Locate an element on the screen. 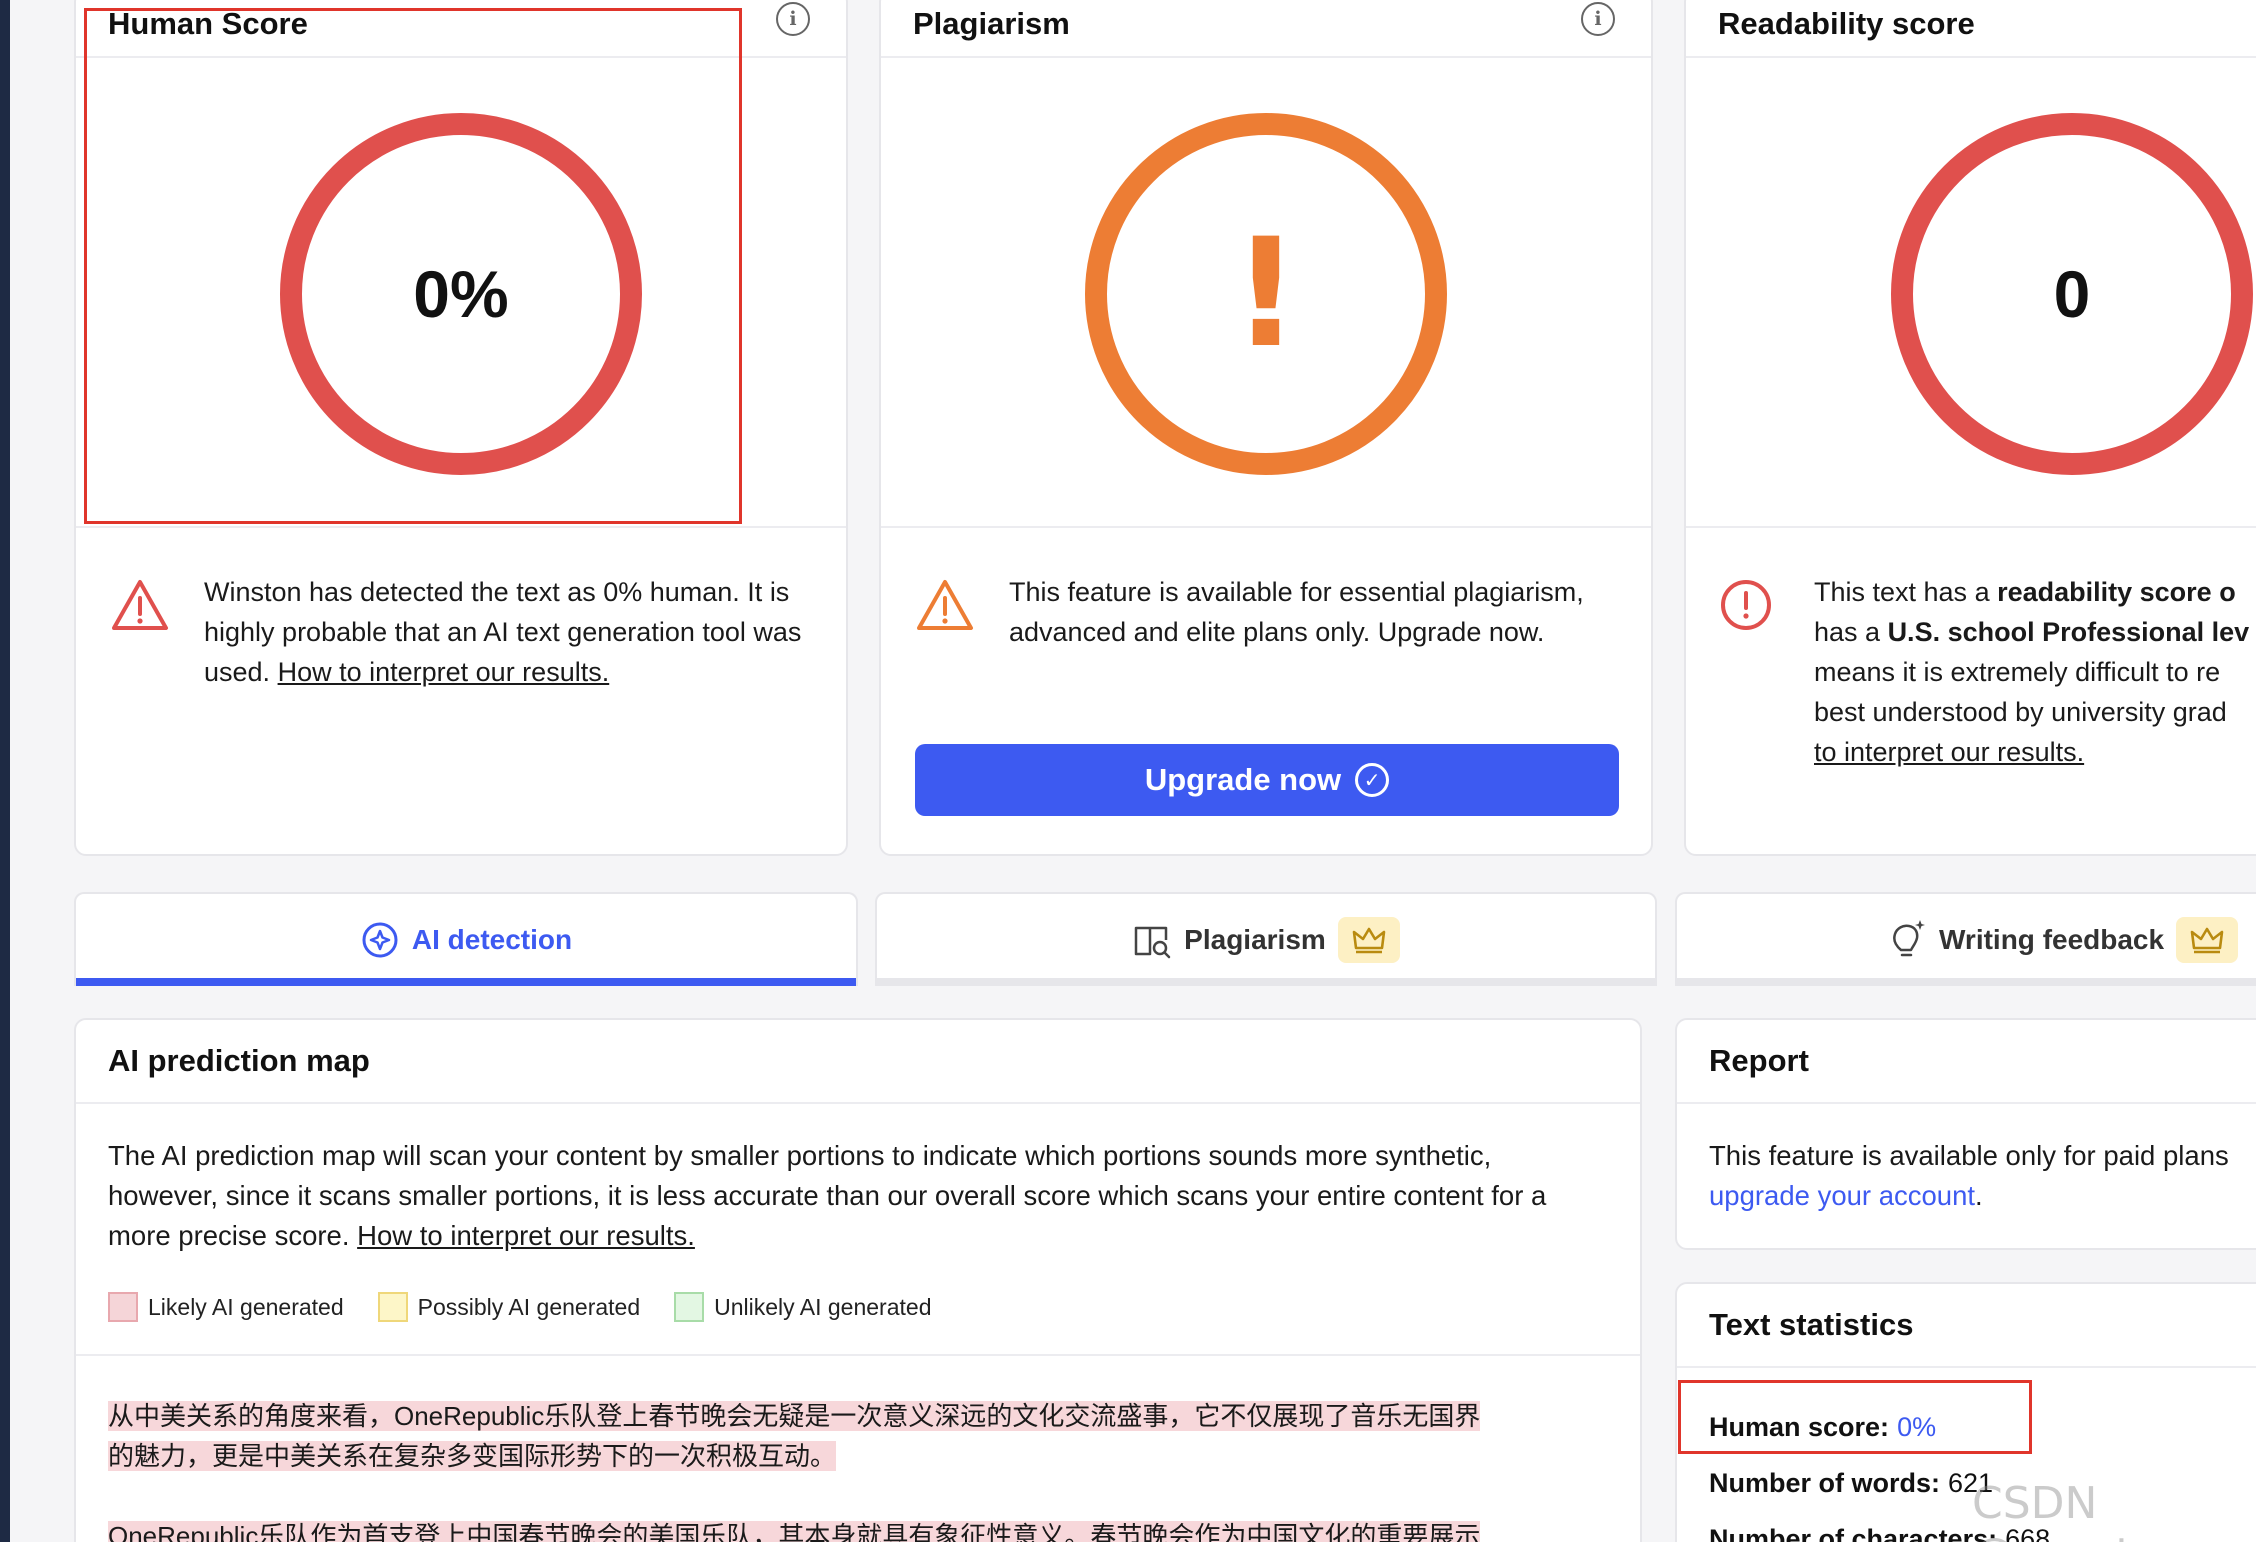  legend-likely-ai: Likely AI generated is located at coordinates (226, 1307).